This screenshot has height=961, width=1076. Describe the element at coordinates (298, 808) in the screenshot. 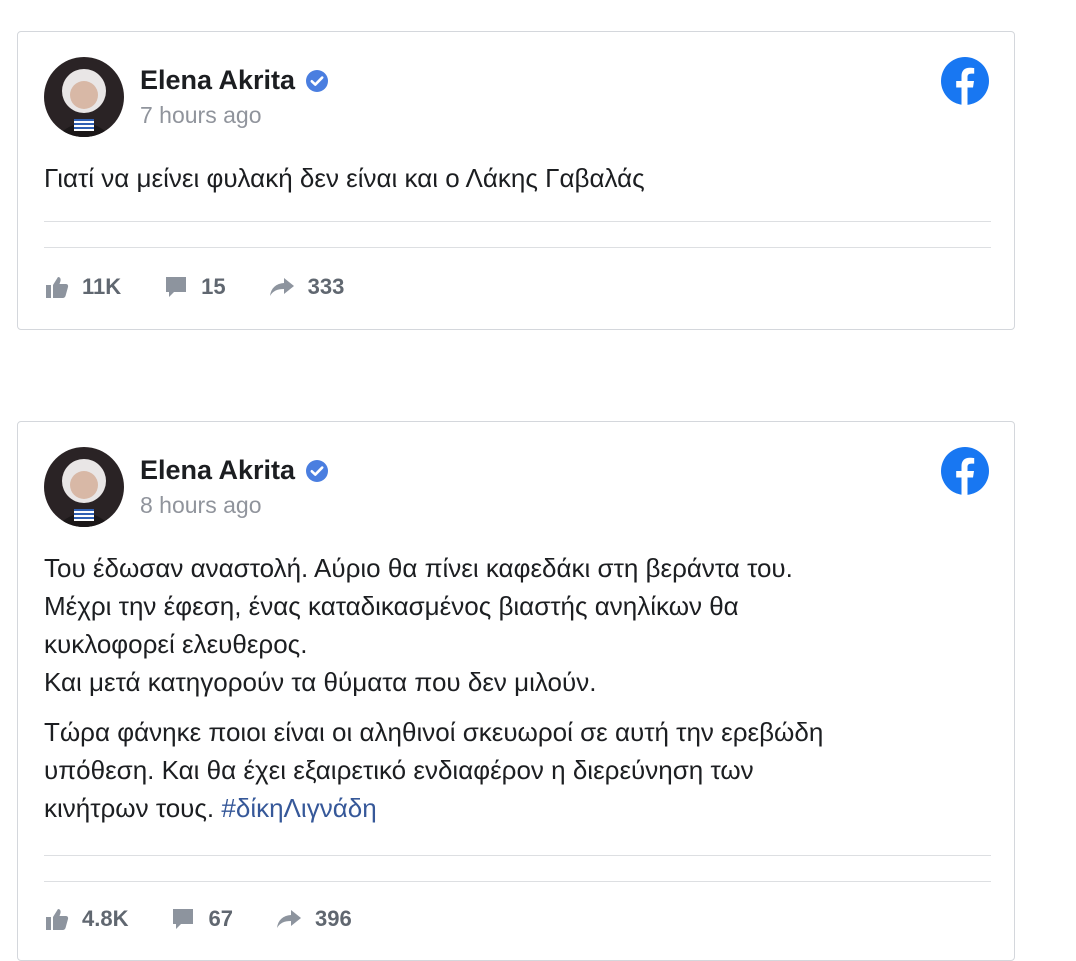

I see `hashtag-link: #δίκηΛιγνάδη` at that location.